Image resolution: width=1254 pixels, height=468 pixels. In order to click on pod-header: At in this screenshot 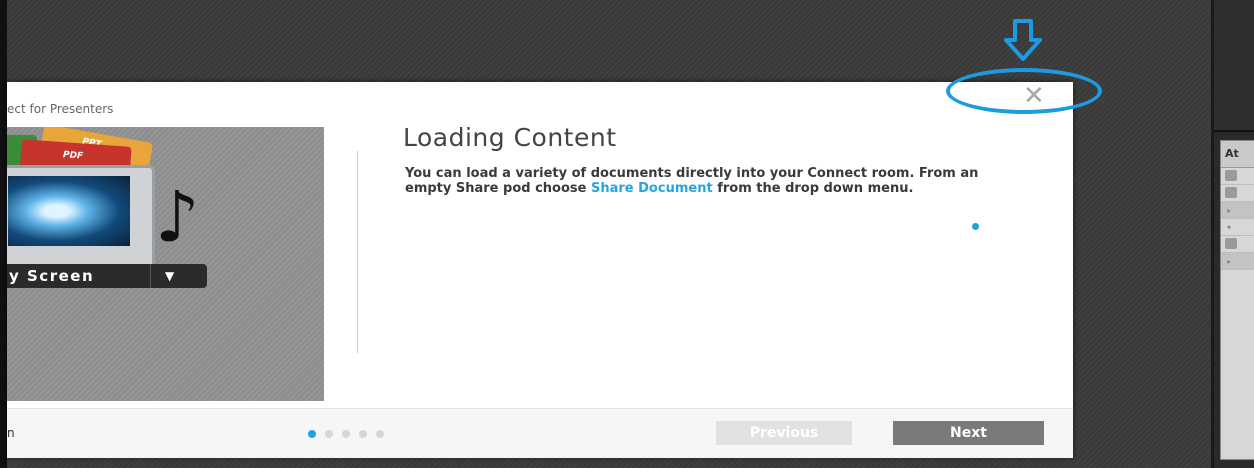, I will do `click(1237, 154)`.